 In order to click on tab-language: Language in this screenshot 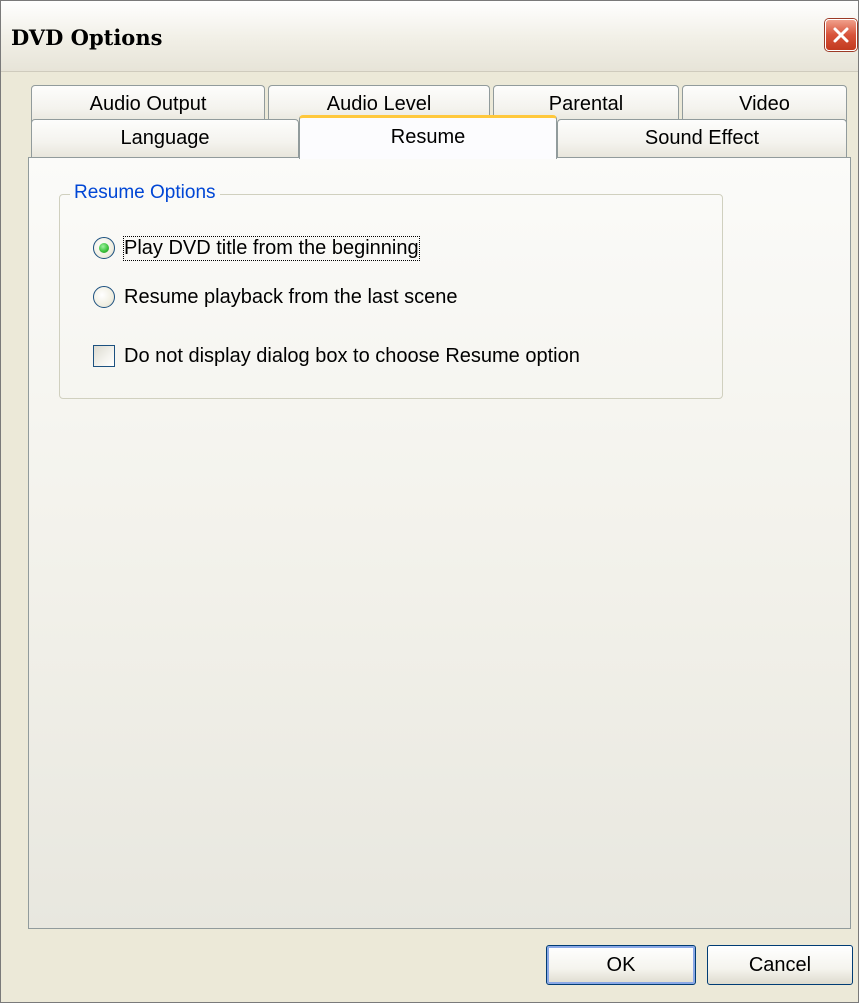, I will do `click(165, 138)`.